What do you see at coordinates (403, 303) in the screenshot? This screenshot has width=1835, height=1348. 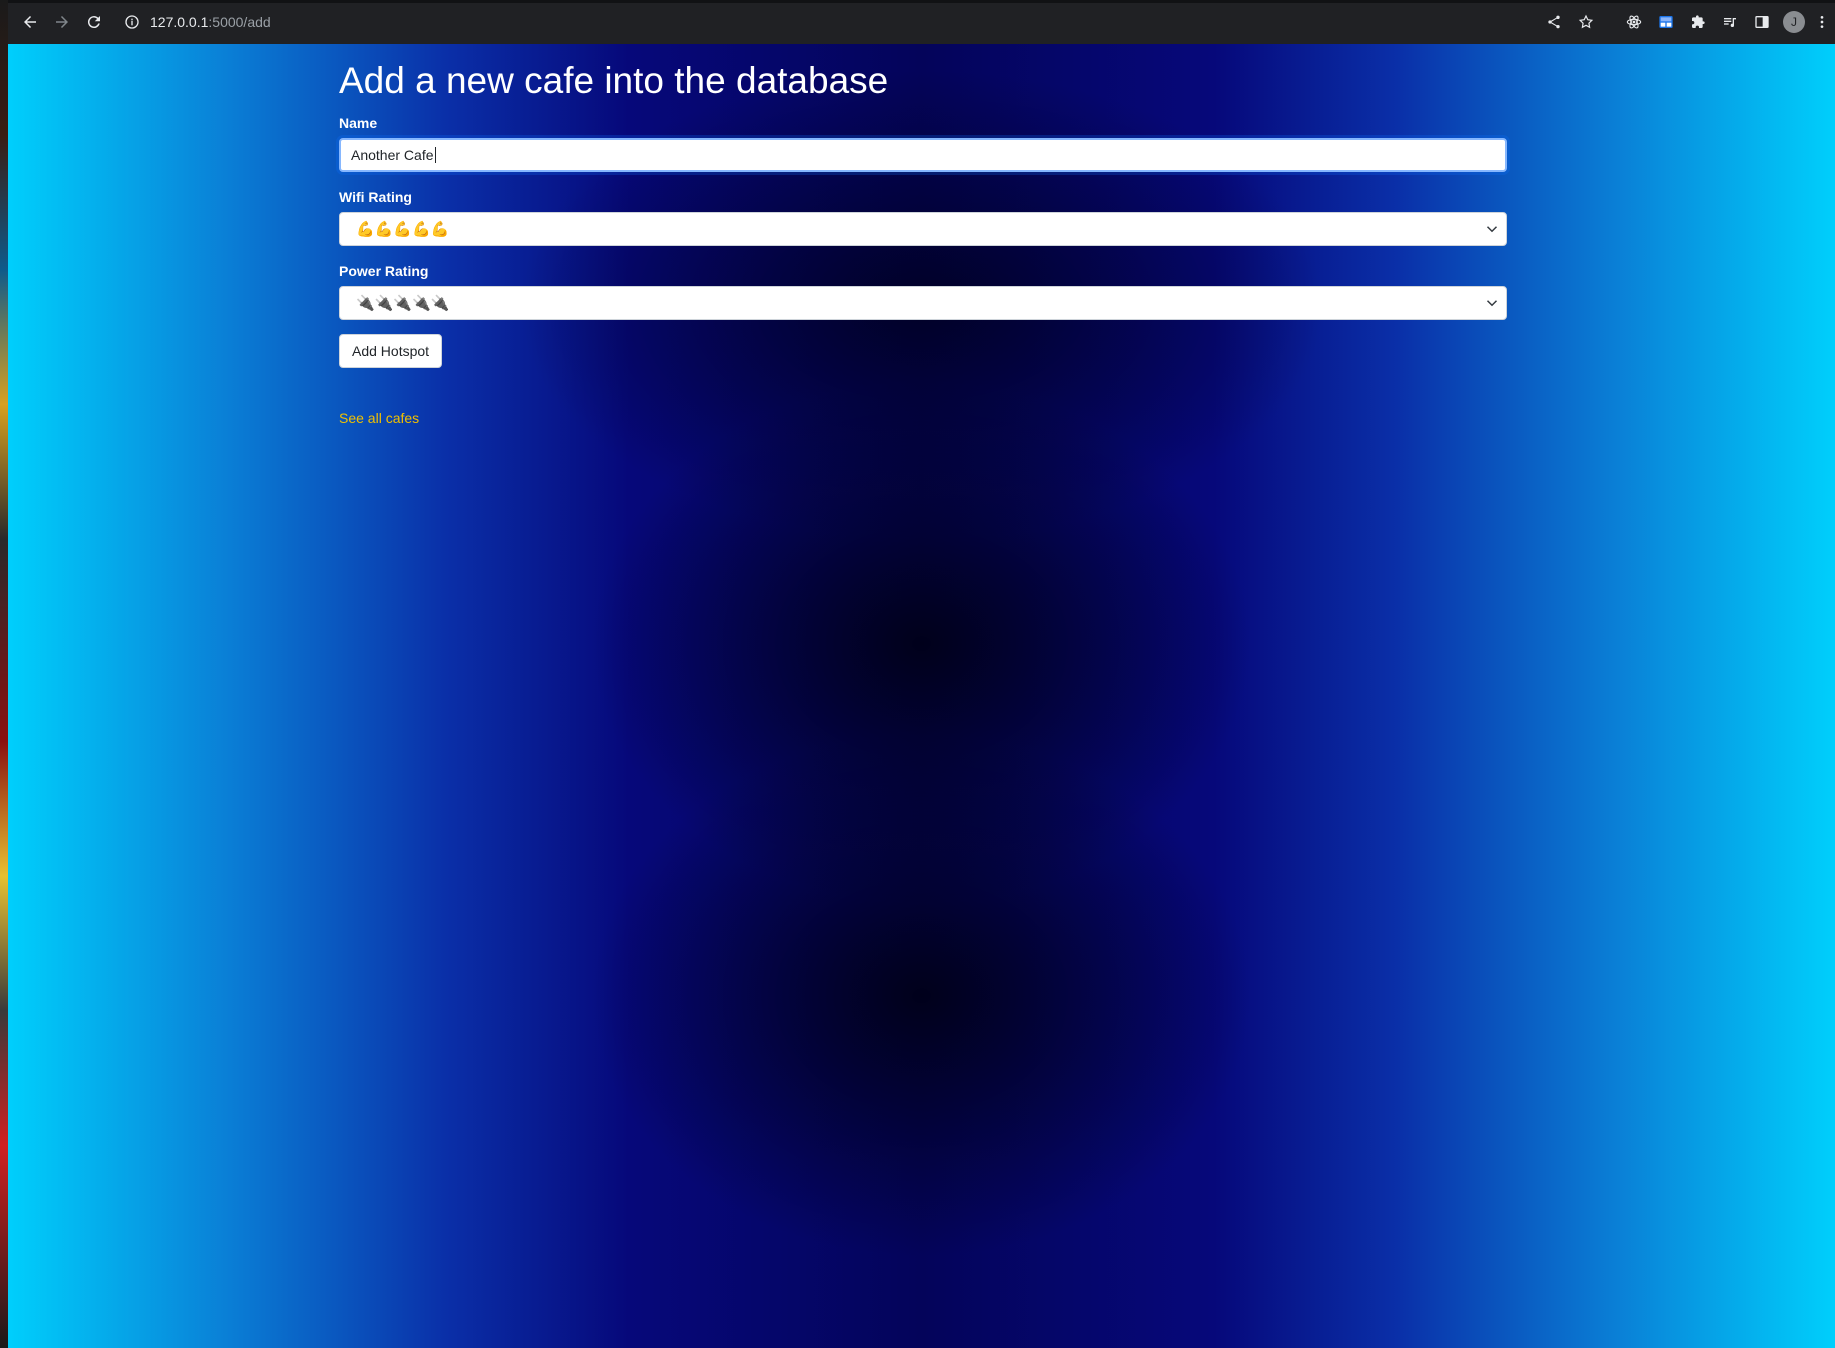 I see `power-rating-selected: 🔌🔌🔌🔌🔌` at bounding box center [403, 303].